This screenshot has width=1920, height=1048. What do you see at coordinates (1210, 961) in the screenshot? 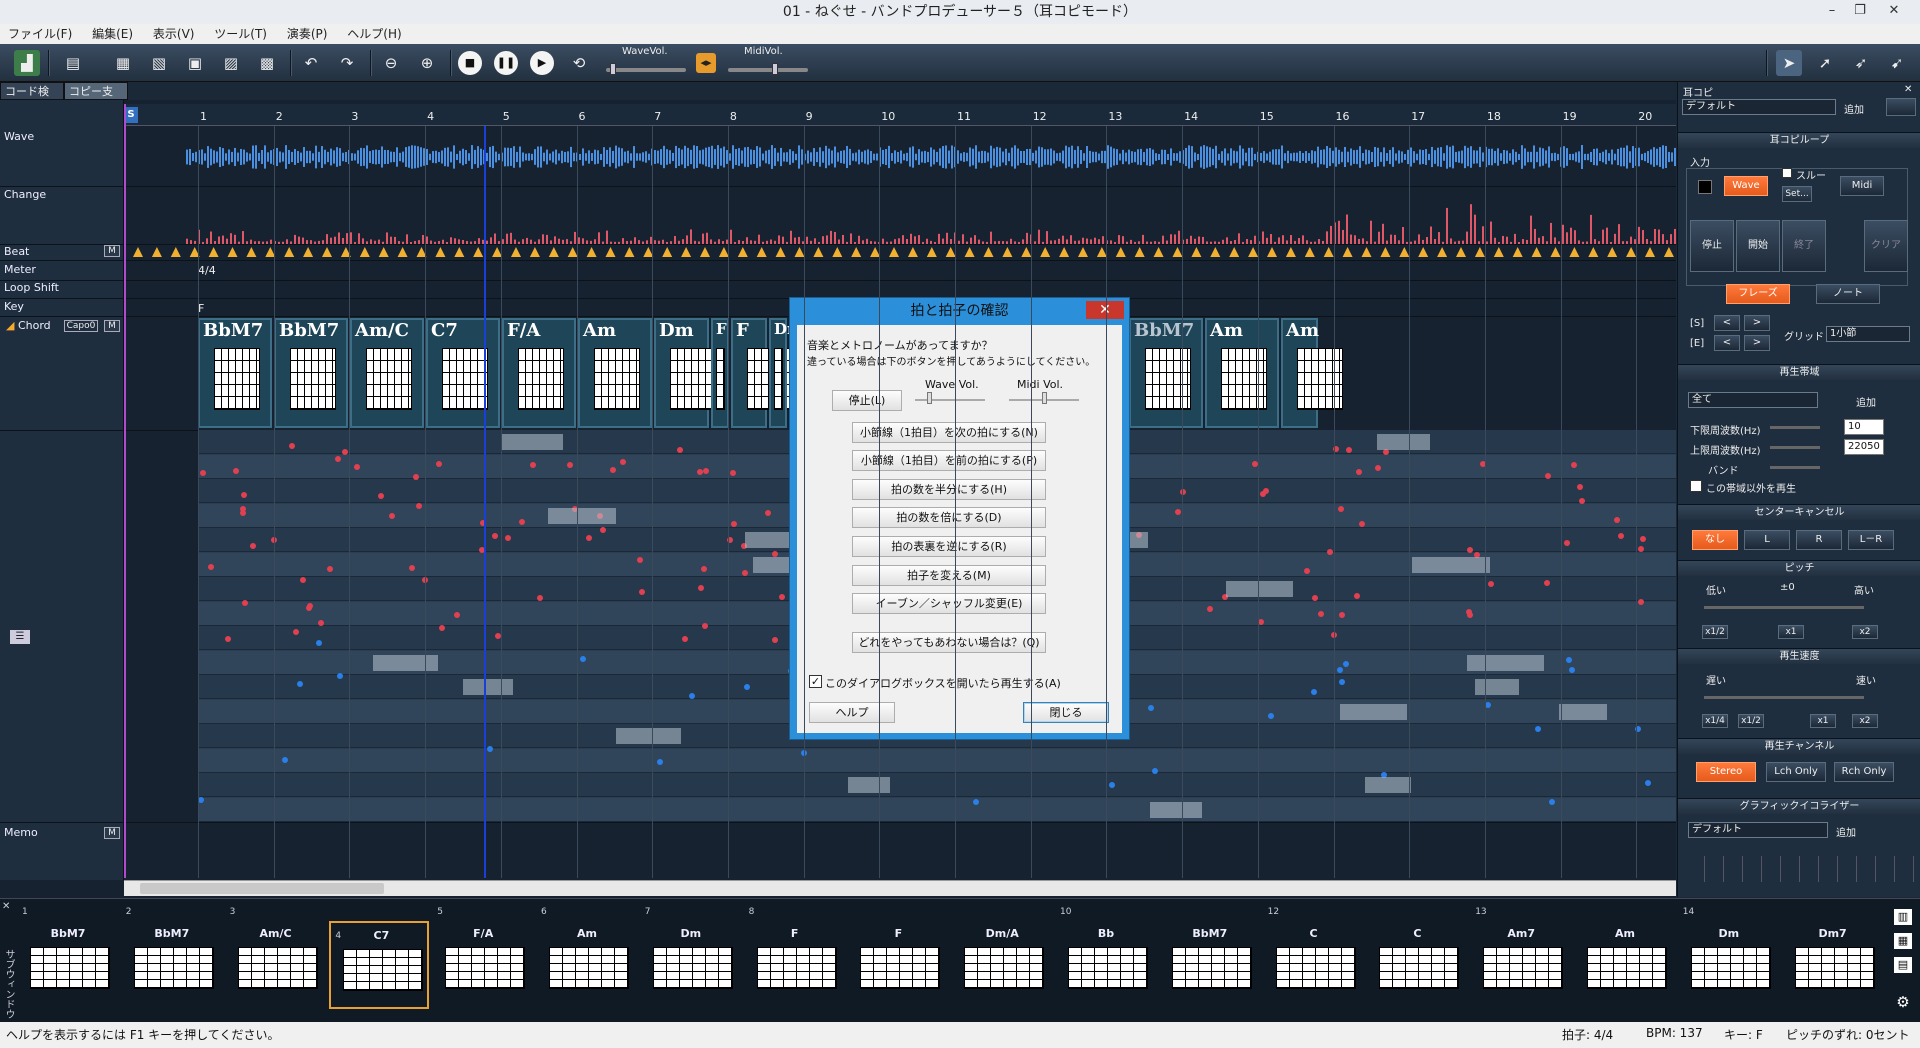
I see `sub-chord-cell: BbM7` at bounding box center [1210, 961].